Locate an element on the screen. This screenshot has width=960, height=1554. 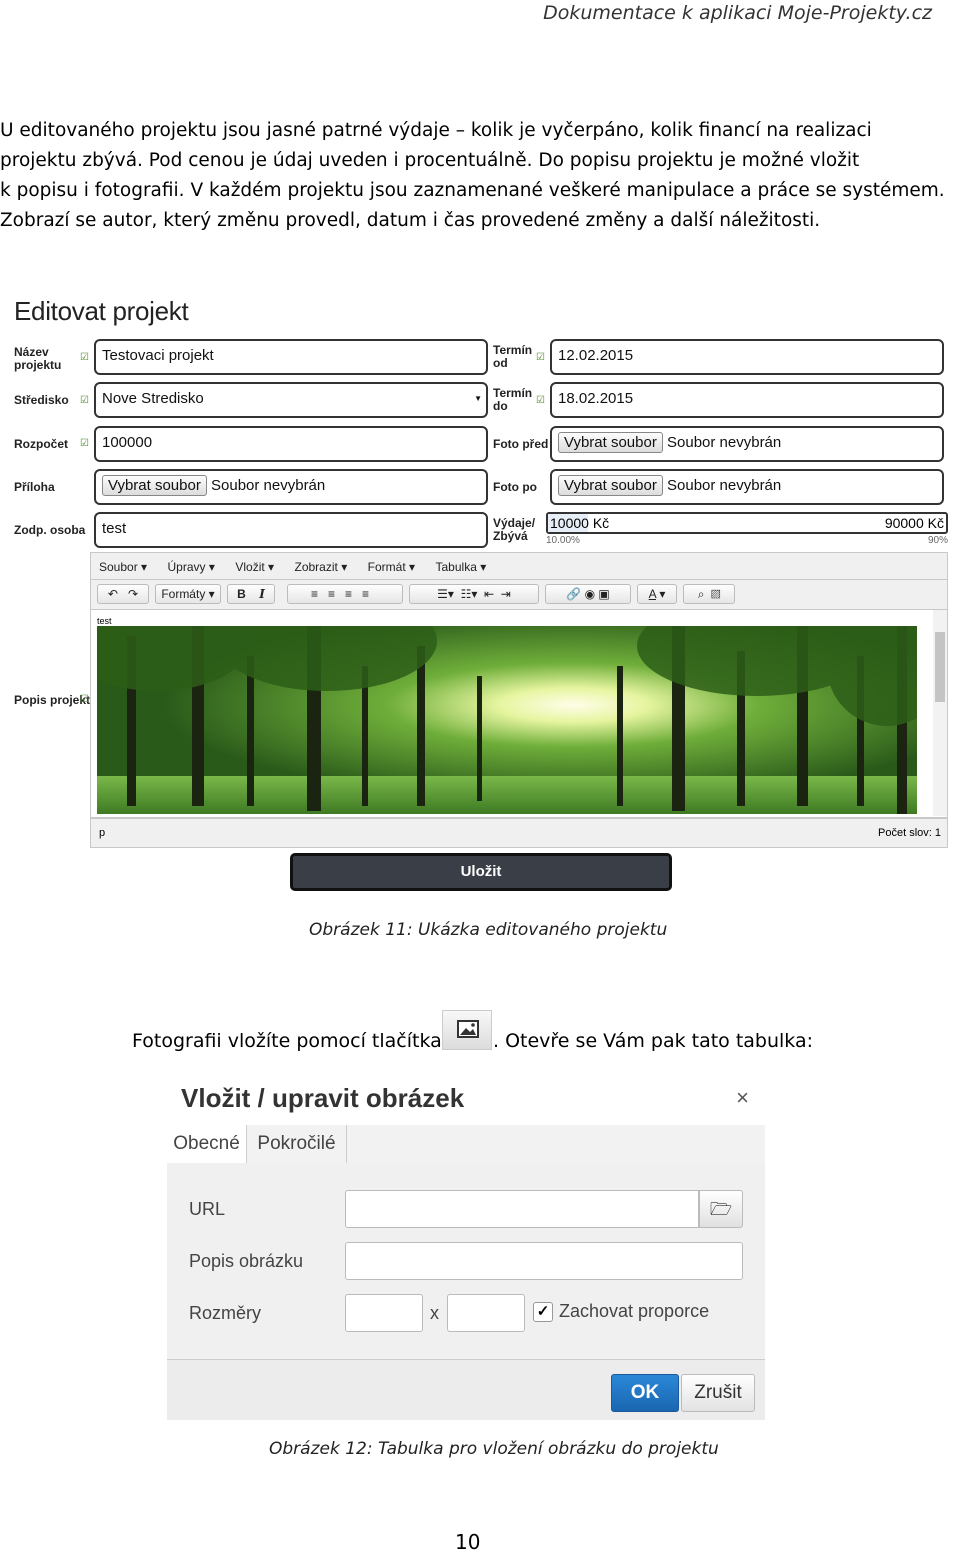
expenses-spent-percent: 10.00% is located at coordinates (563, 540).